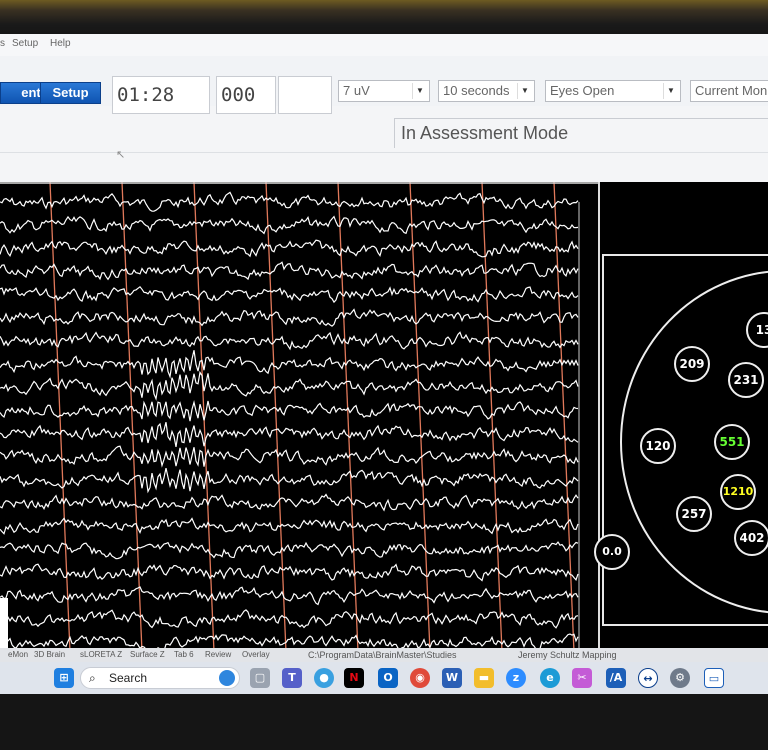 This screenshot has height=750, width=768. Describe the element at coordinates (420, 678) in the screenshot. I see `chrome-icon: ◉` at that location.